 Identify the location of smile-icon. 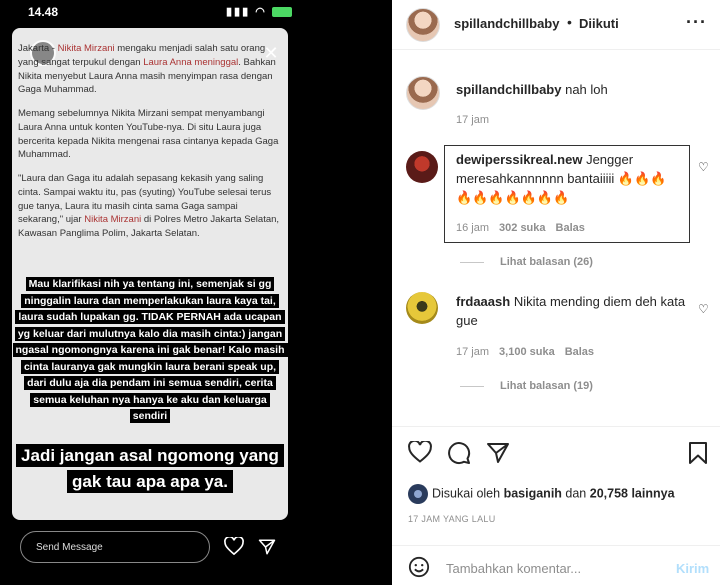
(419, 569).